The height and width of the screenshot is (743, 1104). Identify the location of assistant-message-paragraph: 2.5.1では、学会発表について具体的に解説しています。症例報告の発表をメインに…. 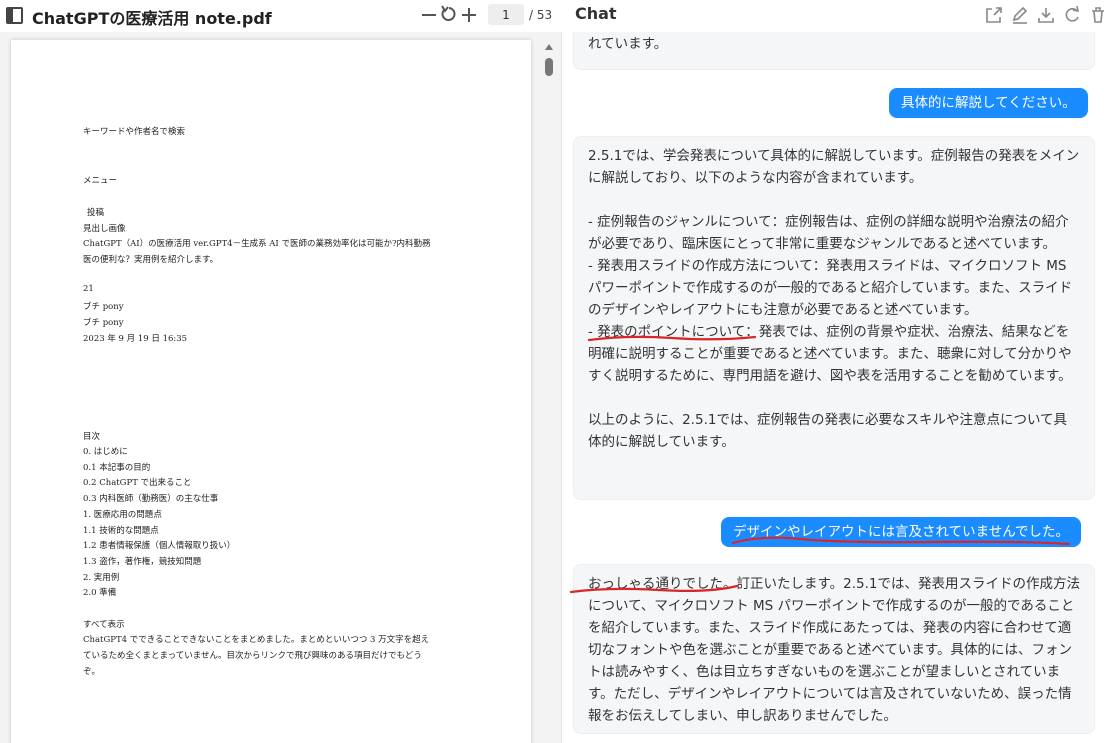
(834, 167).